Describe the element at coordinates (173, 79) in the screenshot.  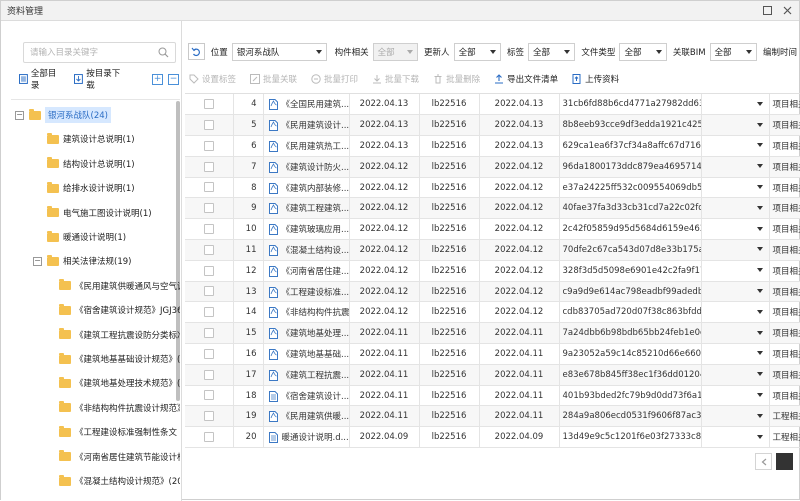
I see `collapse-all-button: −` at that location.